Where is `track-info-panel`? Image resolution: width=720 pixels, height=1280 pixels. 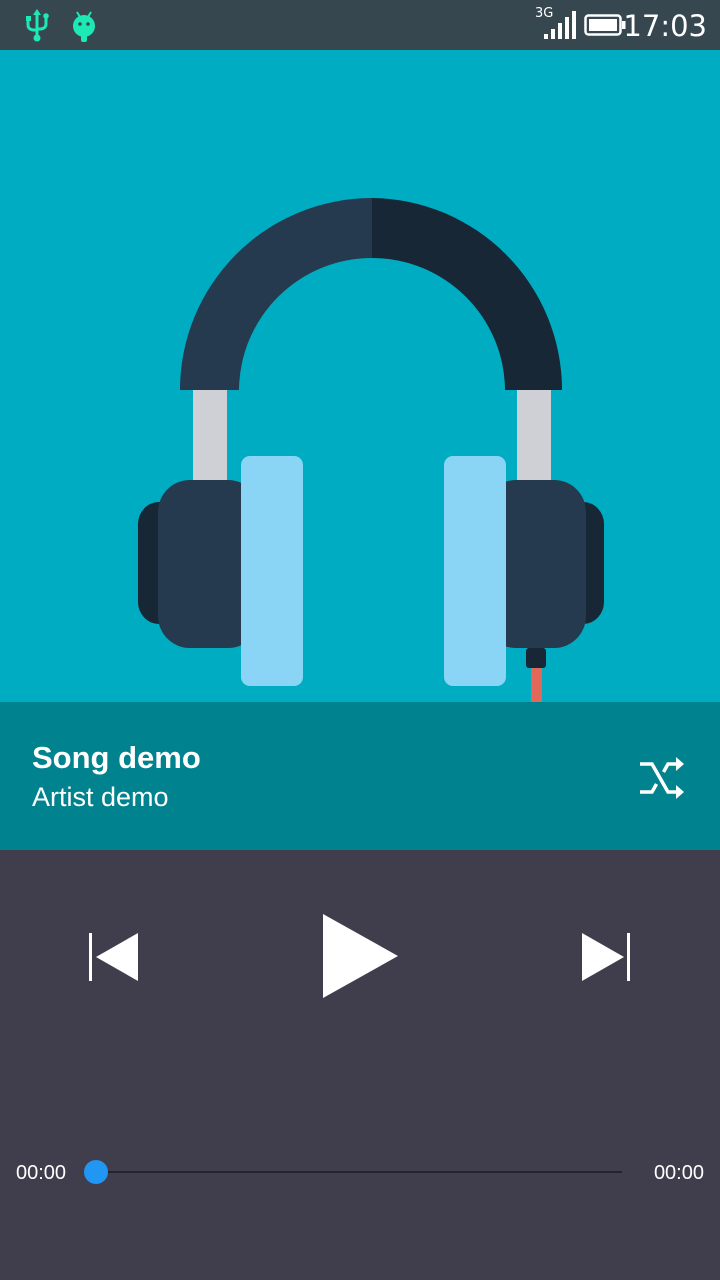
track-info-panel is located at coordinates (360, 776).